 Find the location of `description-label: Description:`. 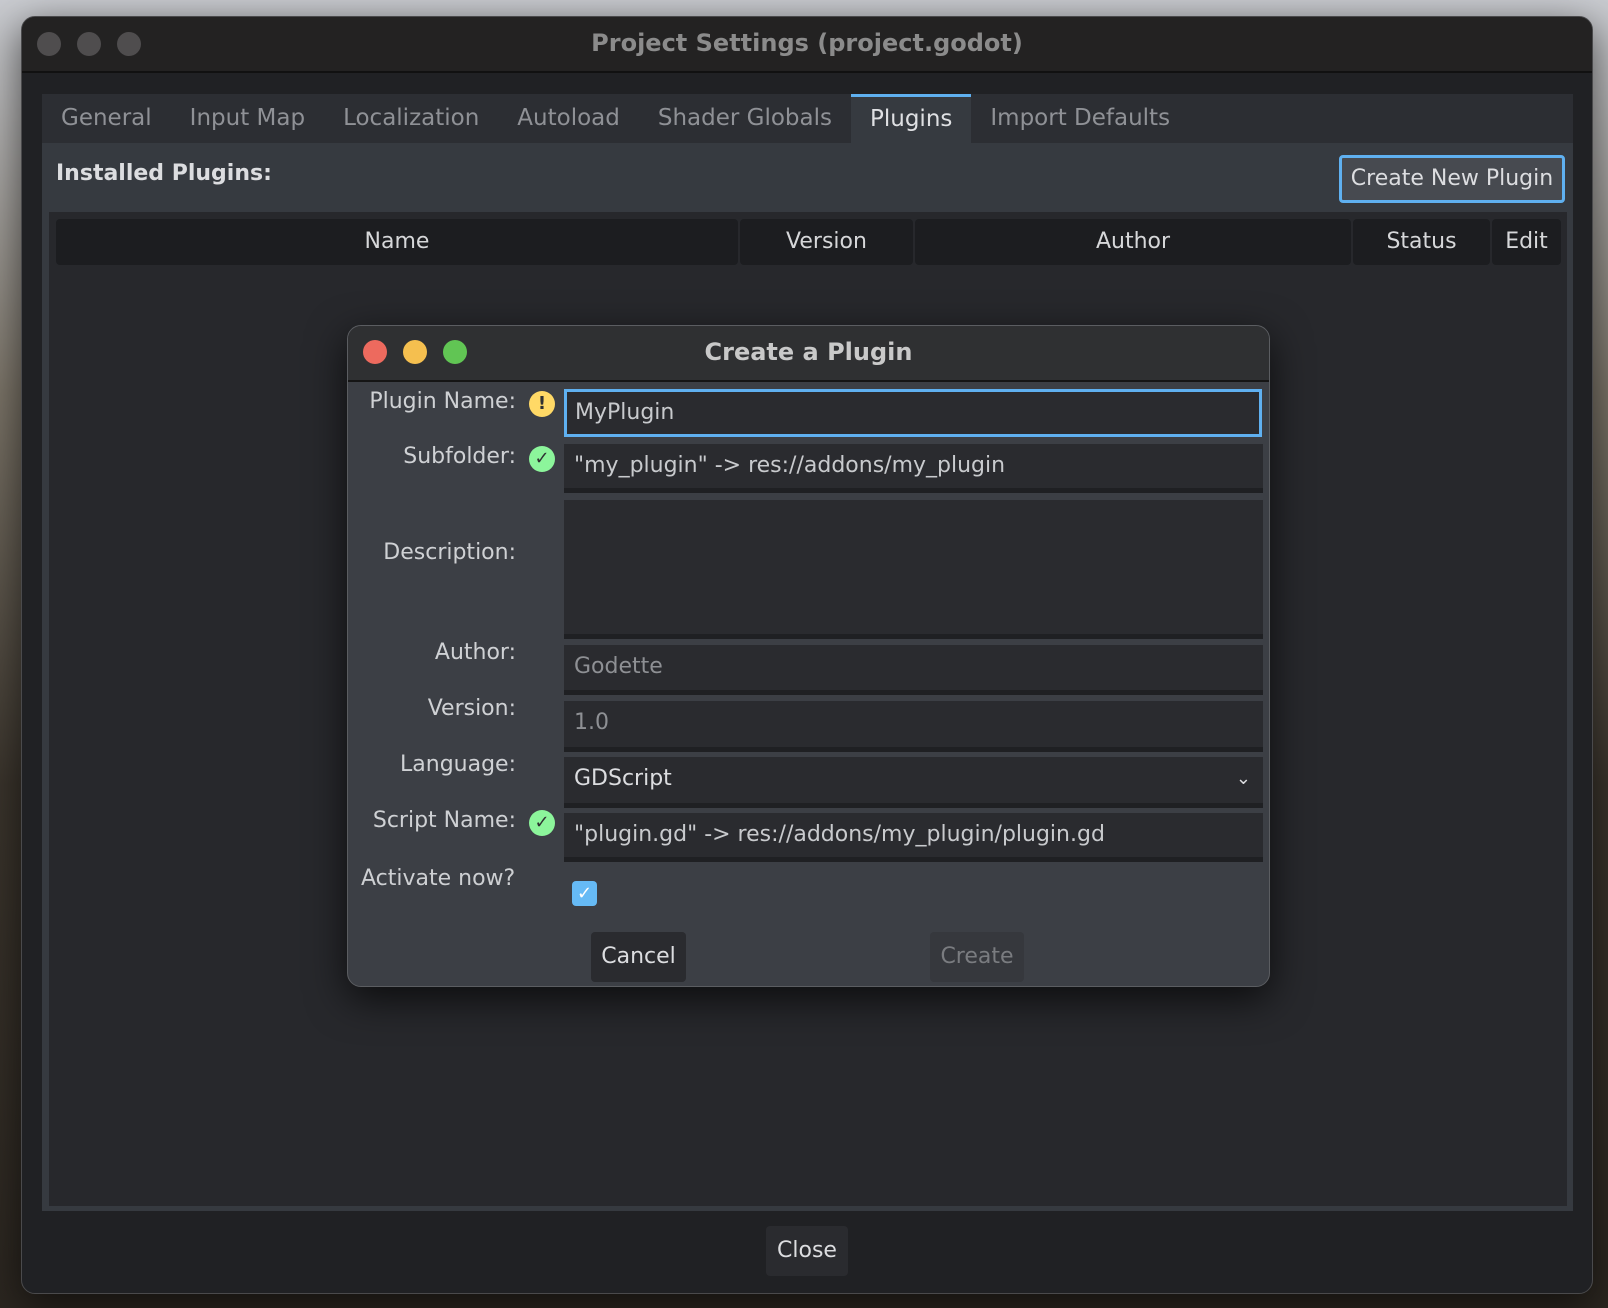

description-label: Description: is located at coordinates (449, 552).